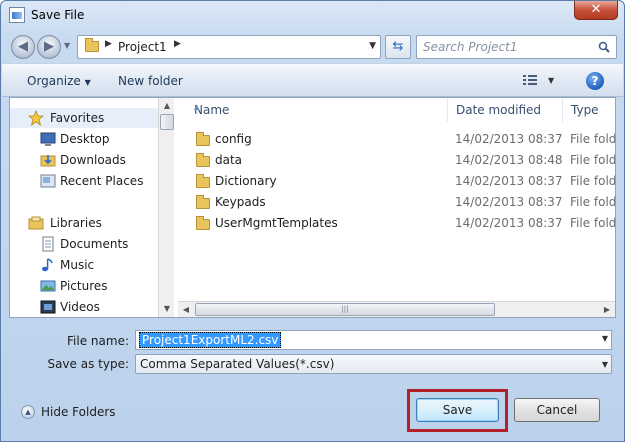 The height and width of the screenshot is (442, 625). Describe the element at coordinates (186, 309) in the screenshot. I see `scroll-left-icon: ◀` at that location.